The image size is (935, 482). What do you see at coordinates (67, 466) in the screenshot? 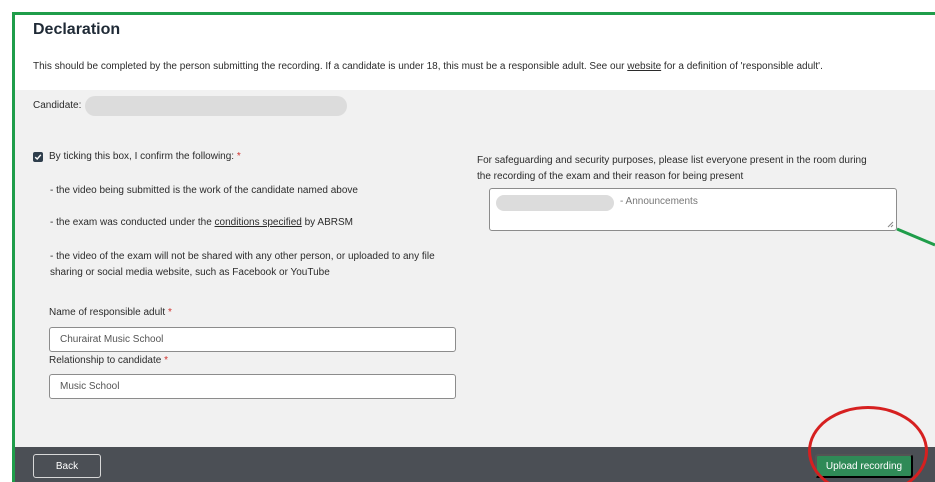
I see `back-button: Back` at bounding box center [67, 466].